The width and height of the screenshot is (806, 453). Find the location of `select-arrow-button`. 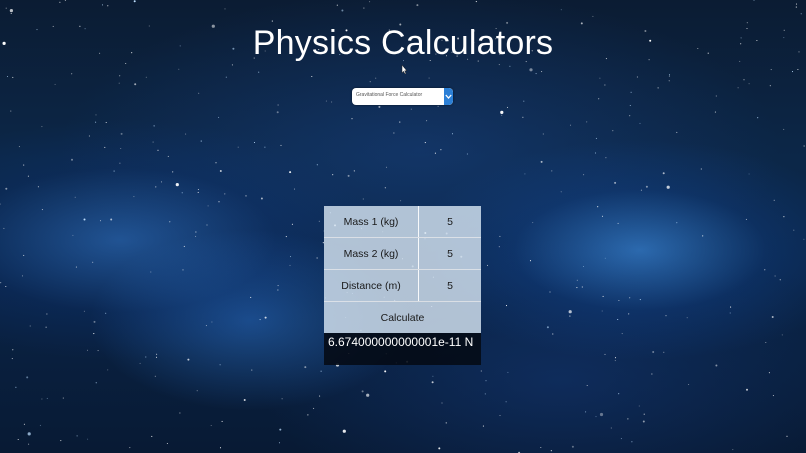

select-arrow-button is located at coordinates (448, 96).